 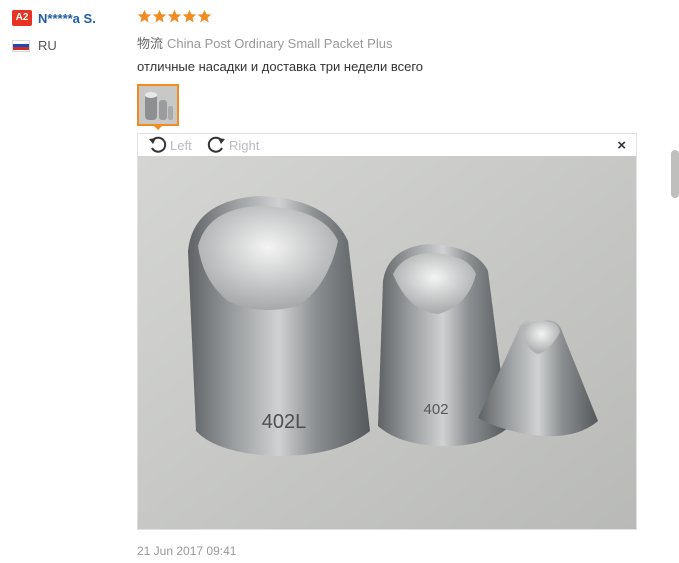 What do you see at coordinates (158, 127) in the screenshot?
I see `thumbnail-selected-pointer` at bounding box center [158, 127].